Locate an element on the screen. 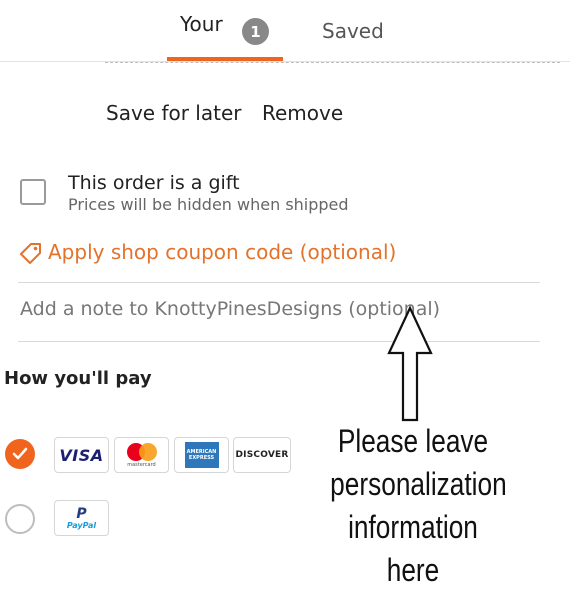  coupon-divider is located at coordinates (279, 282).